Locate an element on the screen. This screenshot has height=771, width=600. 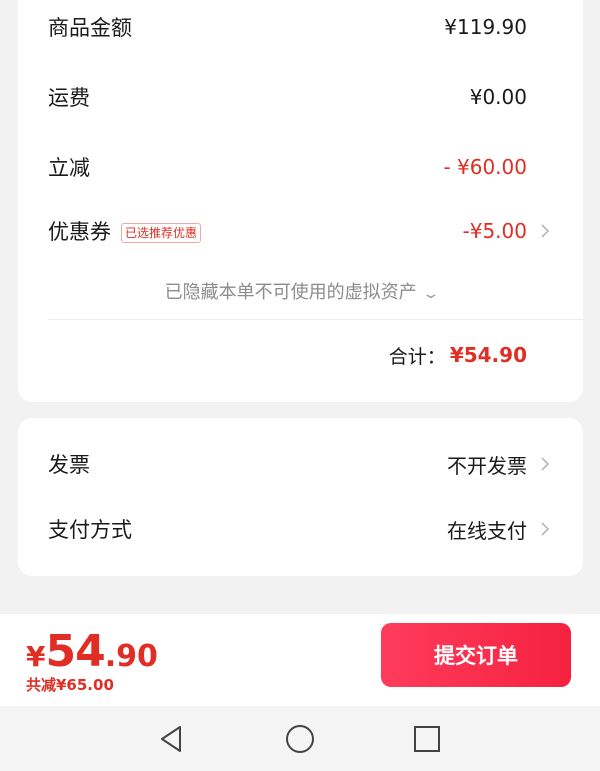
goods-amount-label: 商品金额 is located at coordinates (90, 28).